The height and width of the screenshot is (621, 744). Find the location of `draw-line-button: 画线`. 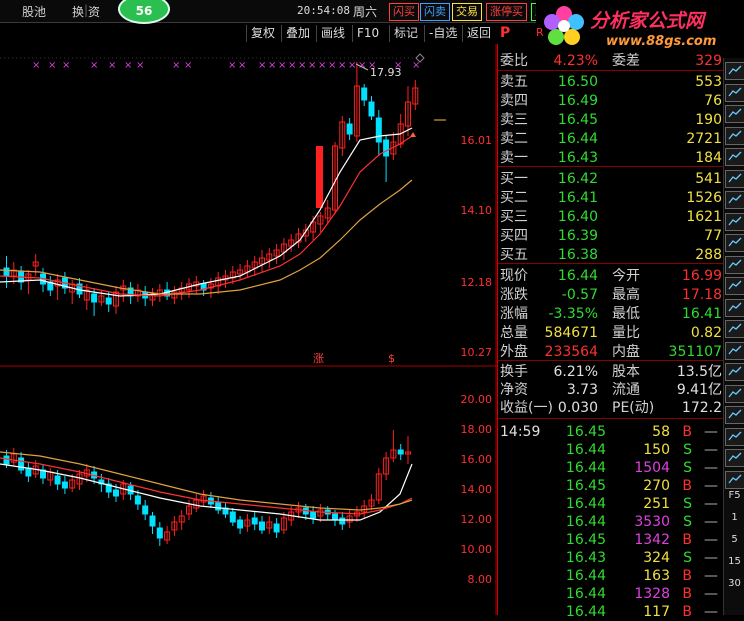

draw-line-button: 画线 is located at coordinates (332, 33).